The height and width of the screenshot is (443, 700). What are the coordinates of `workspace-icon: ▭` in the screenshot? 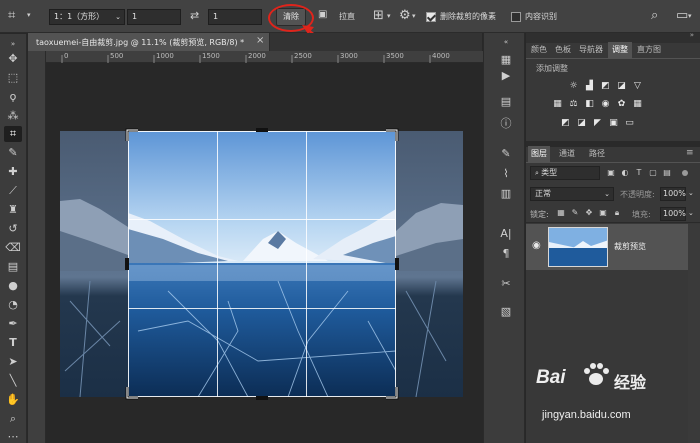 It's located at (682, 15).